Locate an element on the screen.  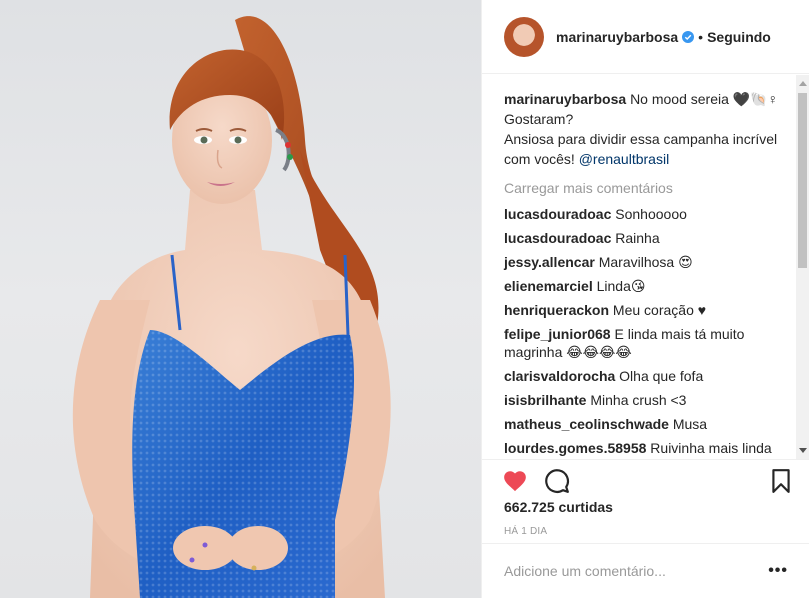
comment-username: matheus_ceolinschwade is located at coordinates (586, 424).